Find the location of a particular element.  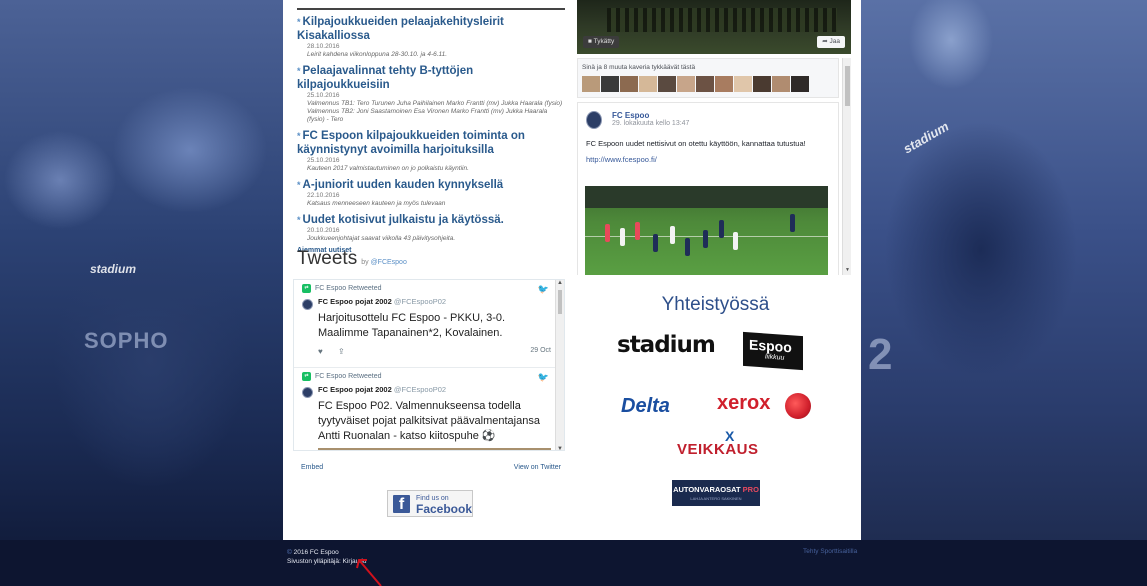

admin-prefix: Sivuston ylläpitäjä: is located at coordinates (314, 561).